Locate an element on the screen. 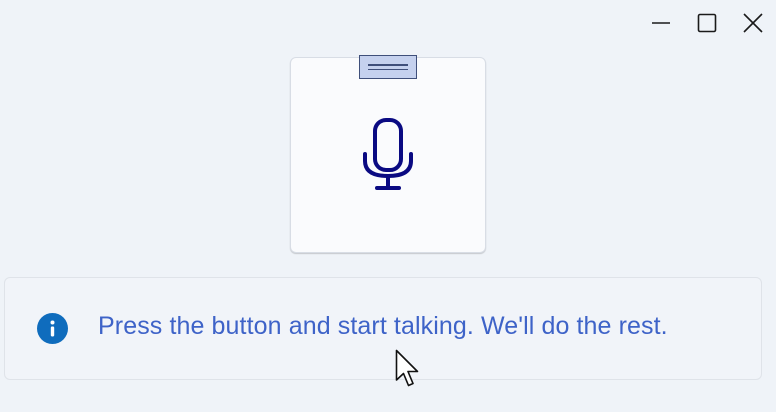  minimize-icon is located at coordinates (661, 23).